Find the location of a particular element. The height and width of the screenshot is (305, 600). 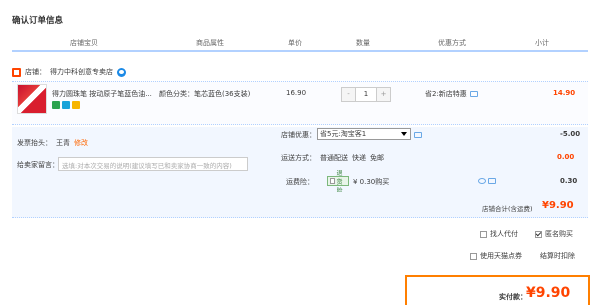

anonymous-option: 匿名购买 is located at coordinates (554, 234).